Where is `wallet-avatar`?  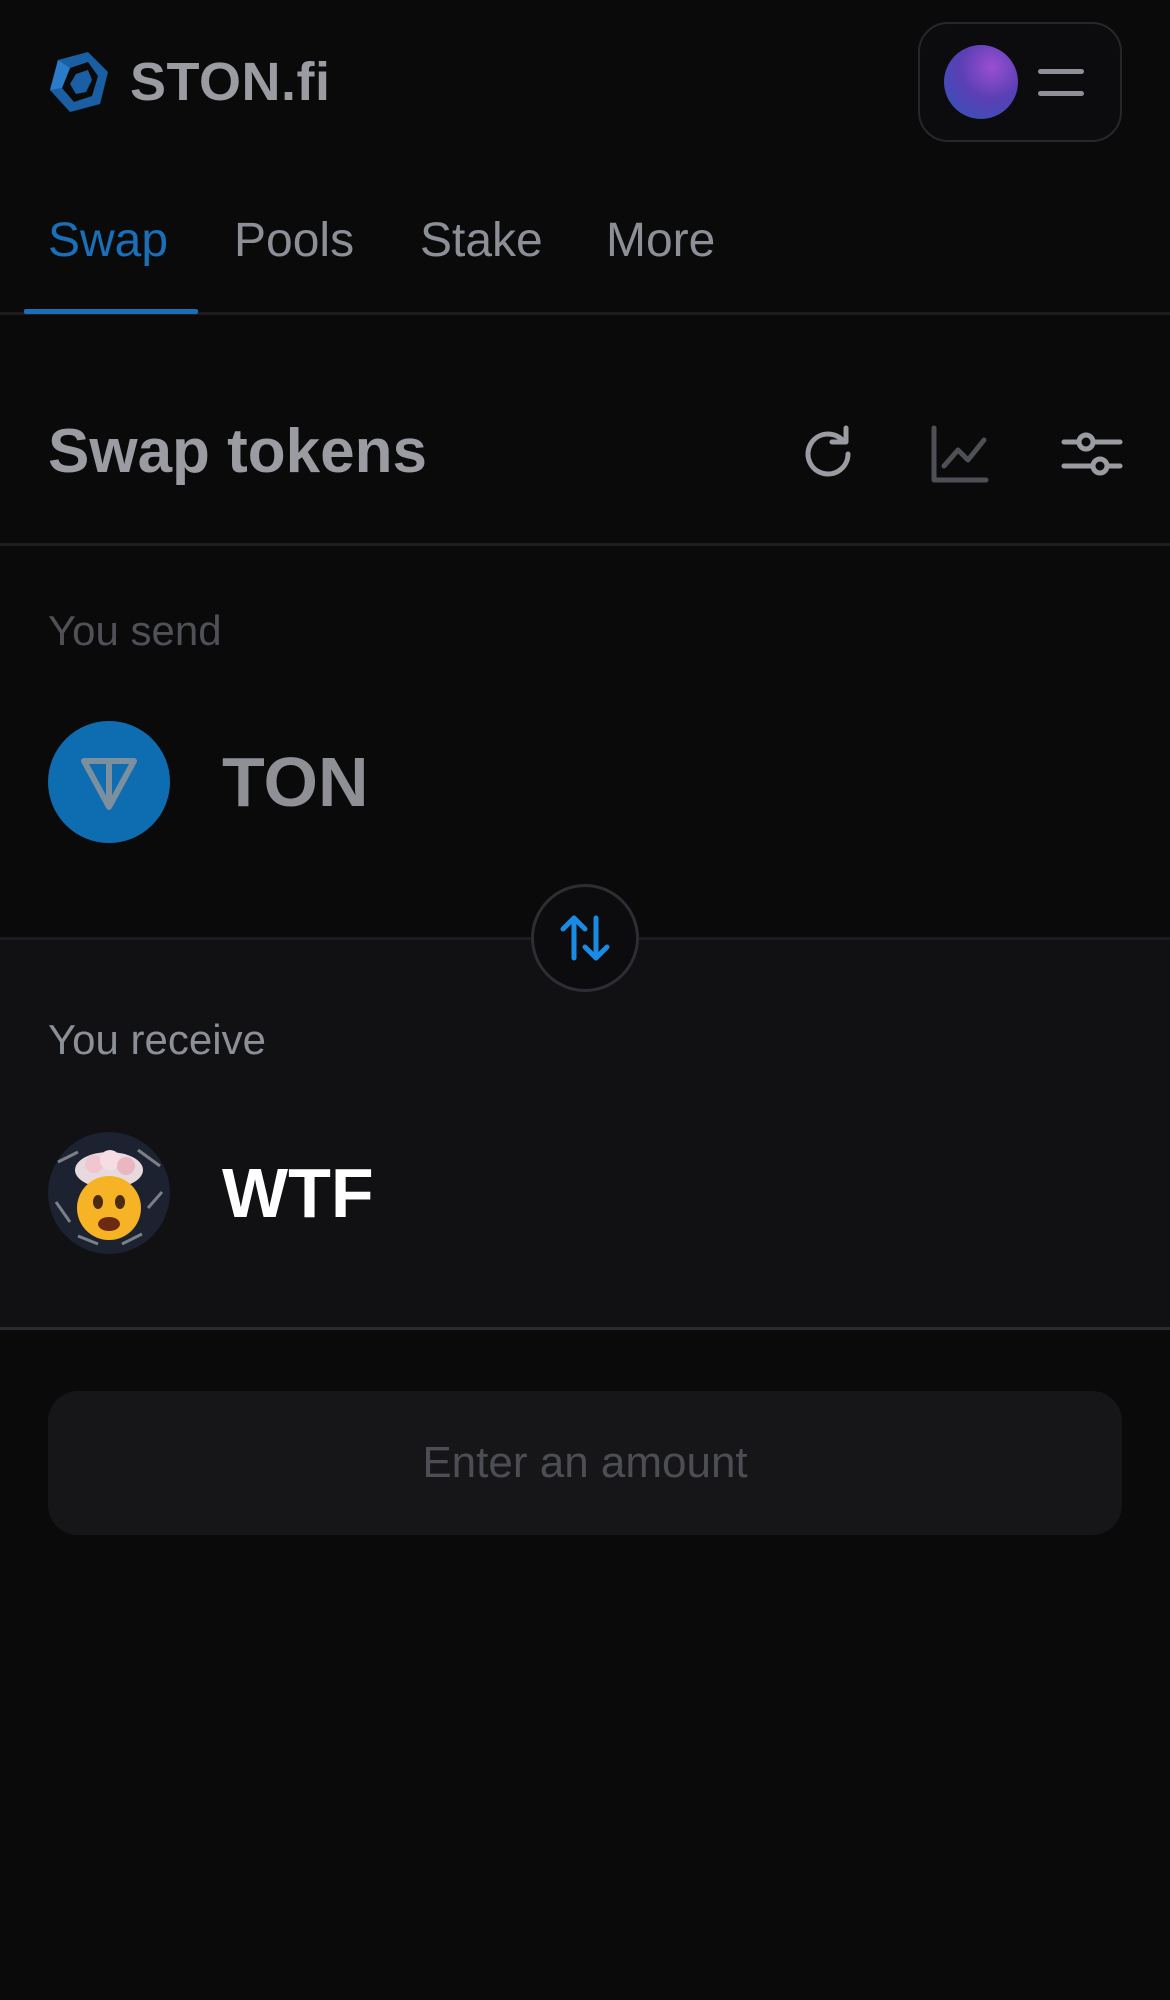 wallet-avatar is located at coordinates (981, 82).